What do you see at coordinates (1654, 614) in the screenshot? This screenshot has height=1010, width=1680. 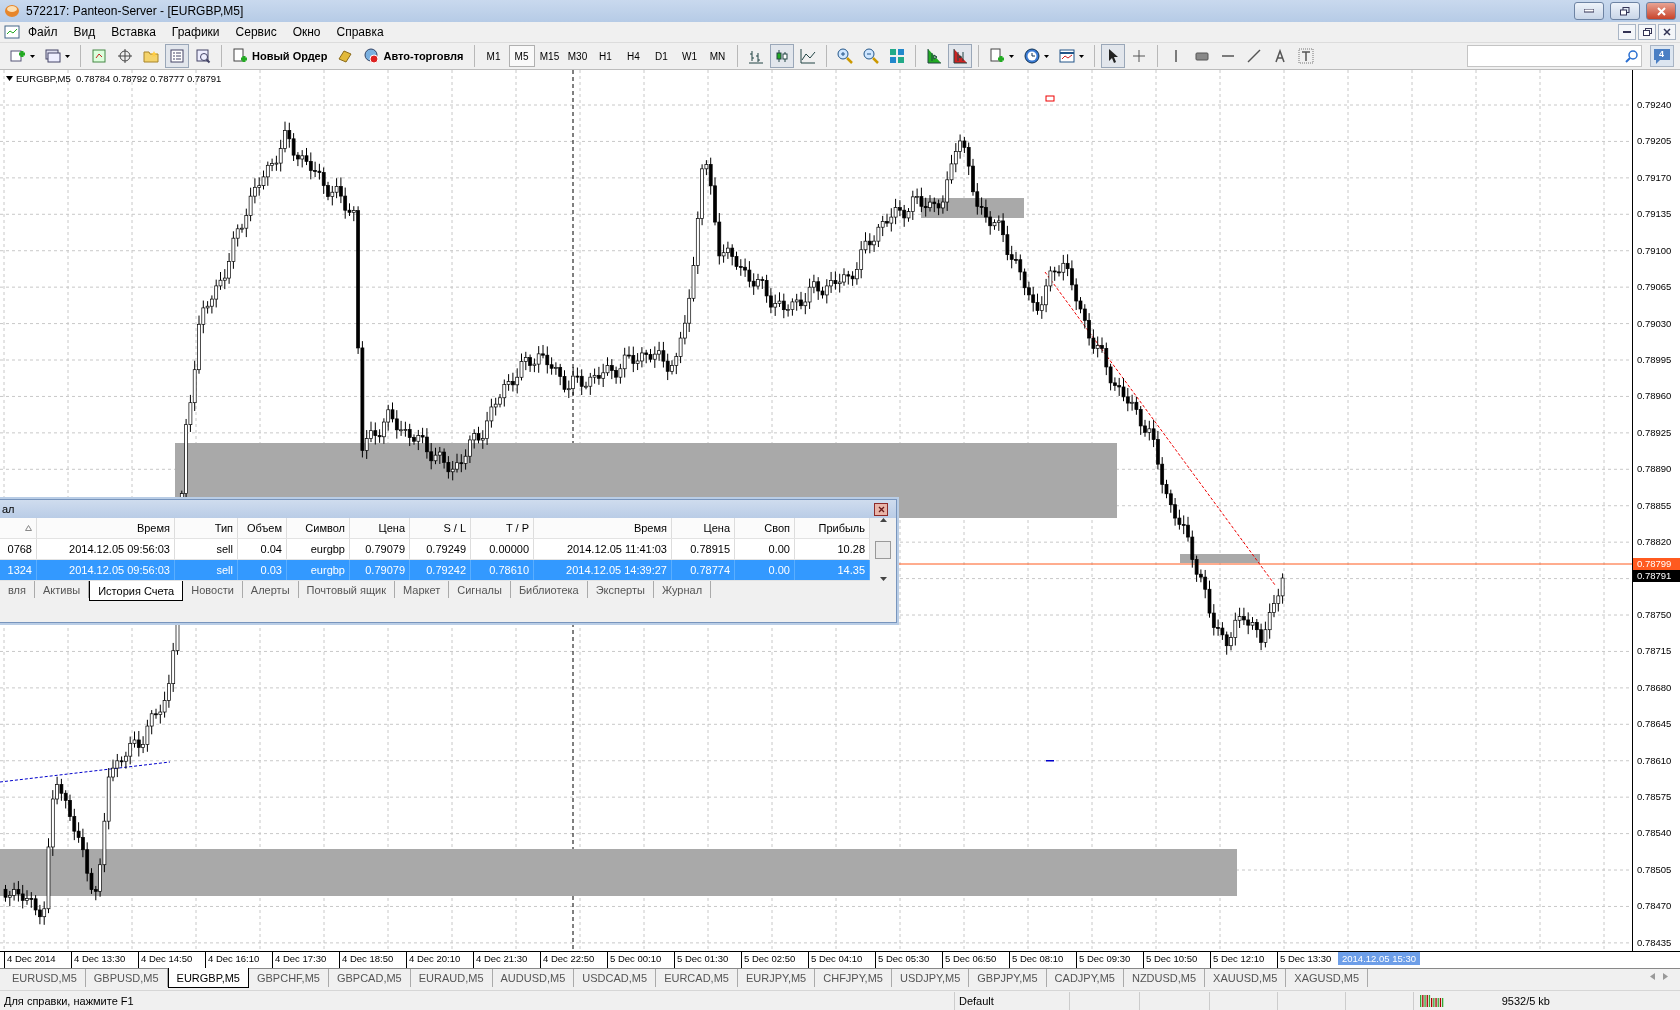 I see `price-label: 0.78750` at bounding box center [1654, 614].